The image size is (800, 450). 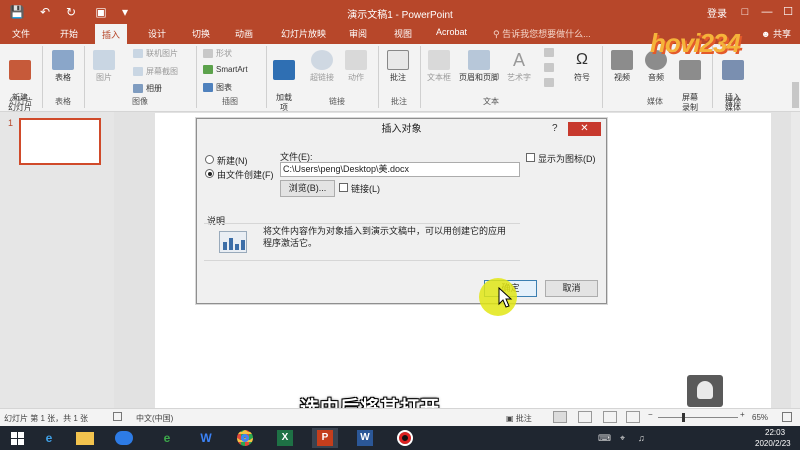 I want to click on screen-record-button: 屏幕 录制, so click(x=690, y=81).